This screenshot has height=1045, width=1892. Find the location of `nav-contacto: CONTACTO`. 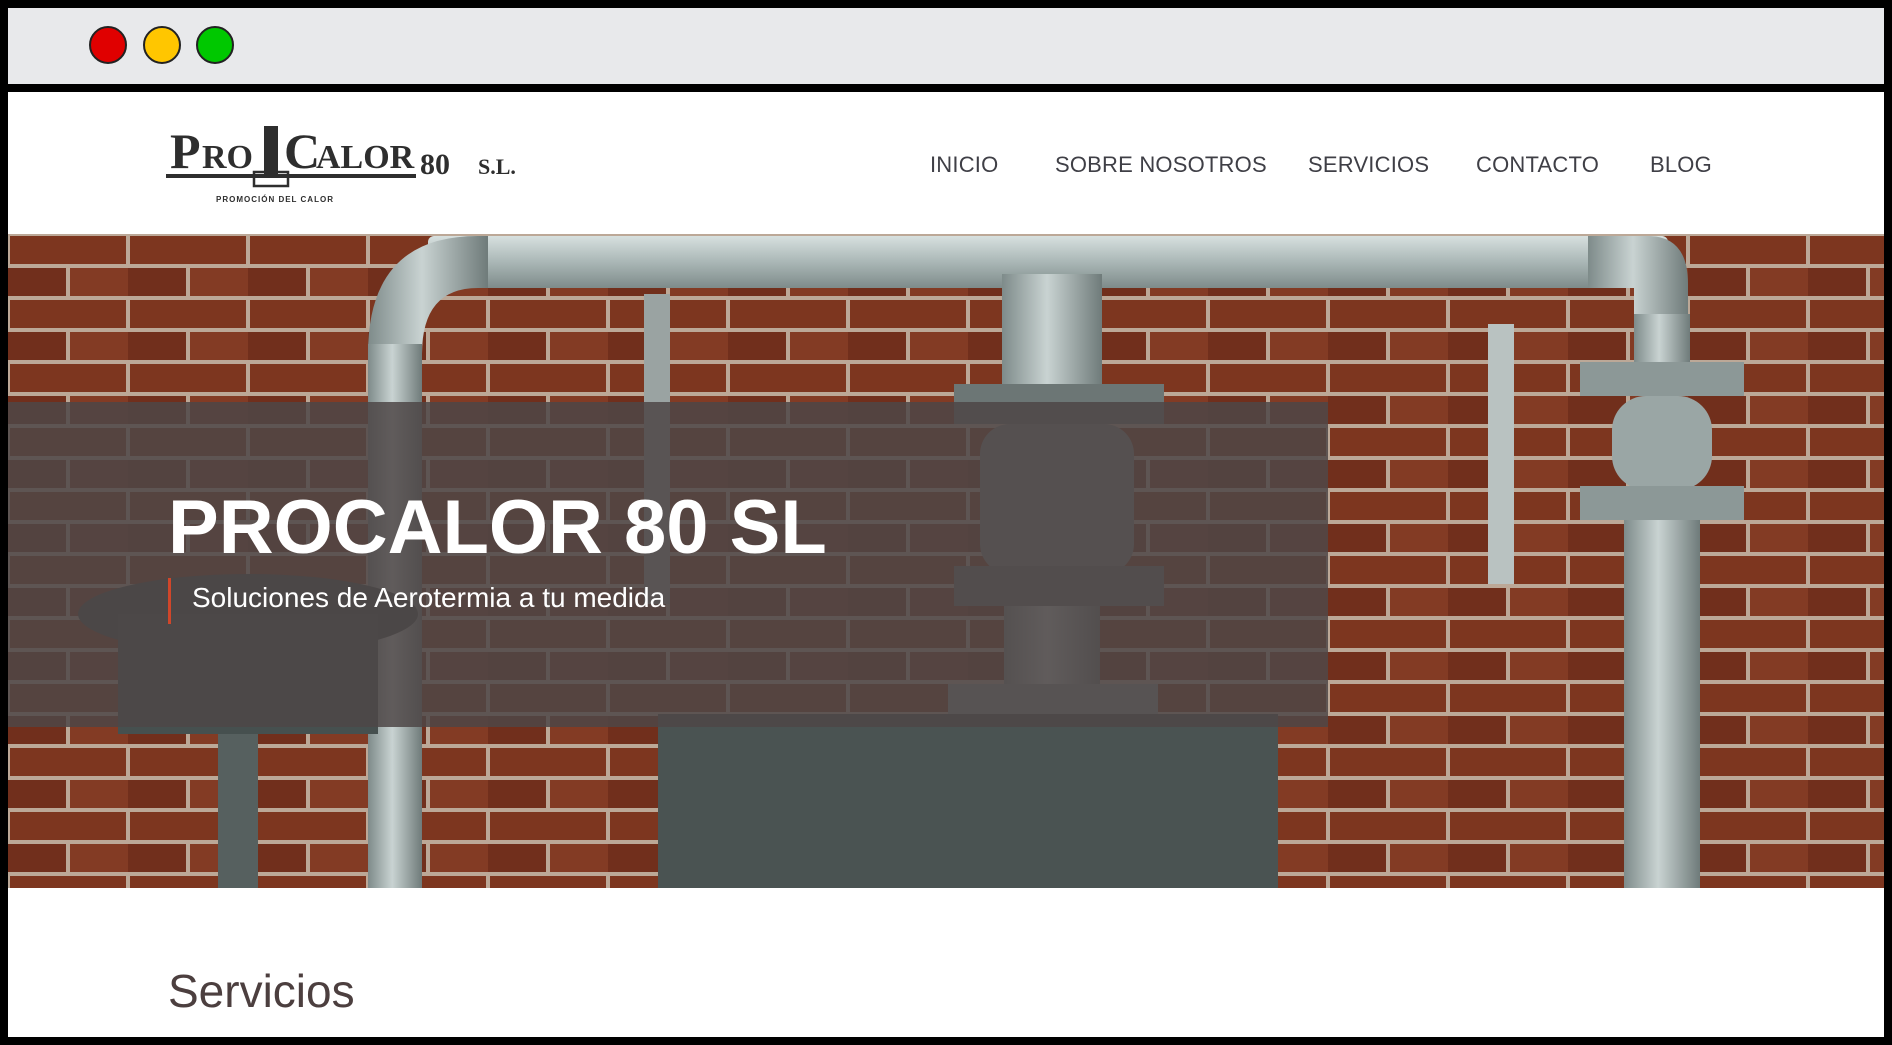

nav-contacto: CONTACTO is located at coordinates (1537, 165).